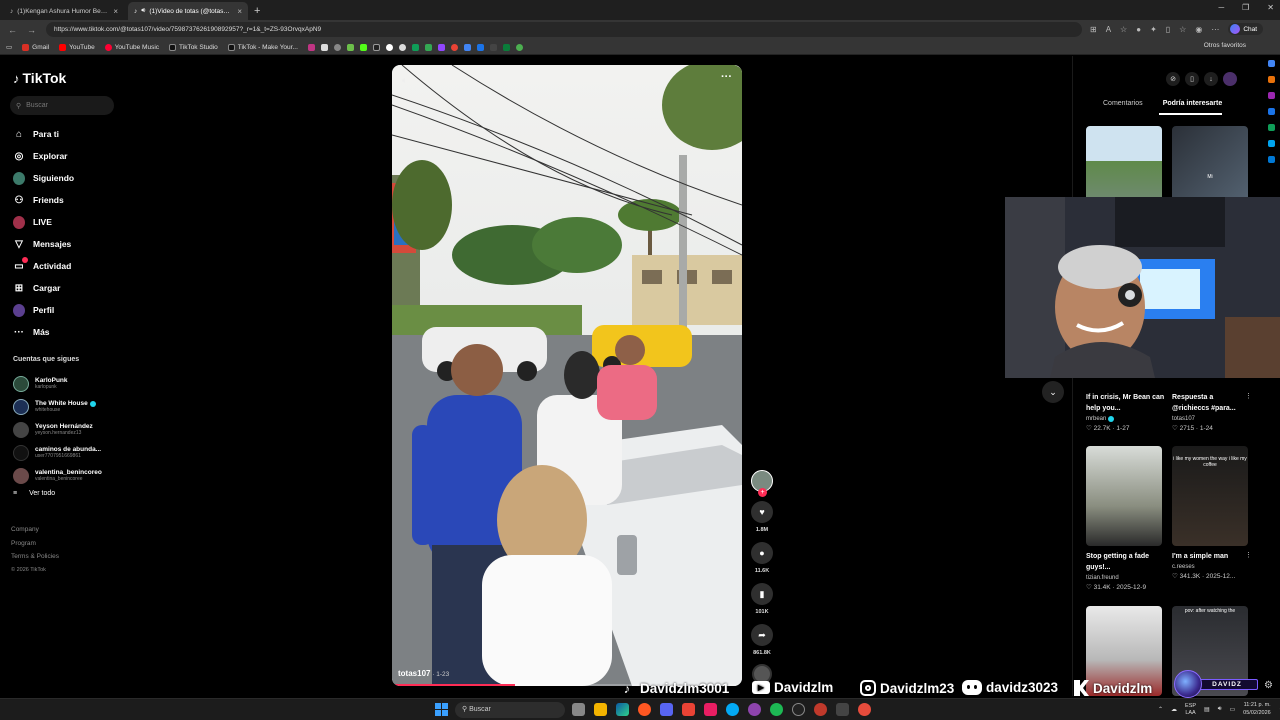 Image resolution: width=1280 pixels, height=720 pixels. Describe the element at coordinates (77, 47) in the screenshot. I see `bookmark-youtube: YouTube` at that location.